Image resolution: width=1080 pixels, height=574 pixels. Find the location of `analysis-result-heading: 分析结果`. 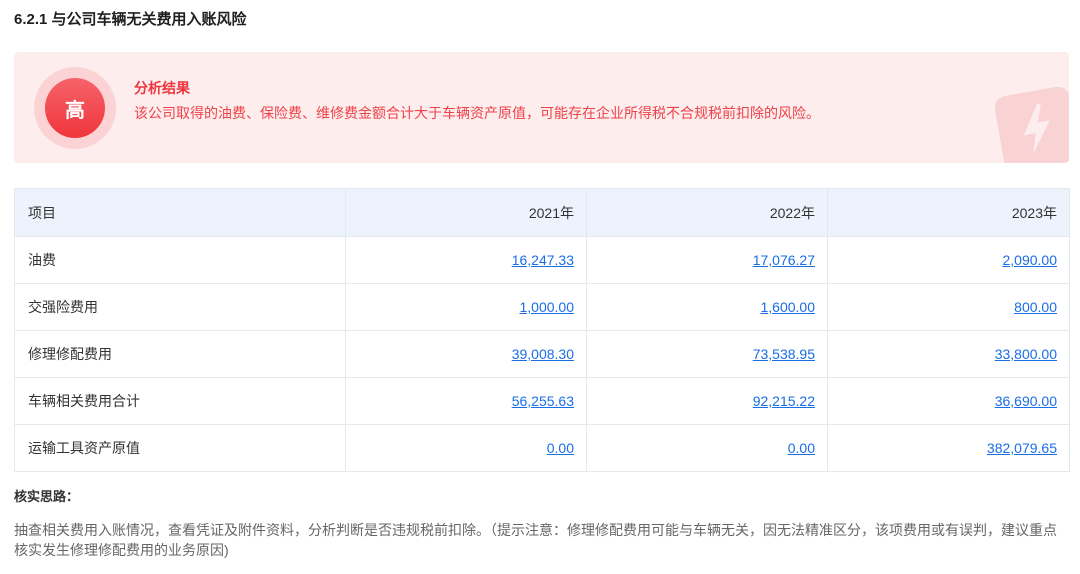

analysis-result-heading: 分析结果 is located at coordinates (162, 88).